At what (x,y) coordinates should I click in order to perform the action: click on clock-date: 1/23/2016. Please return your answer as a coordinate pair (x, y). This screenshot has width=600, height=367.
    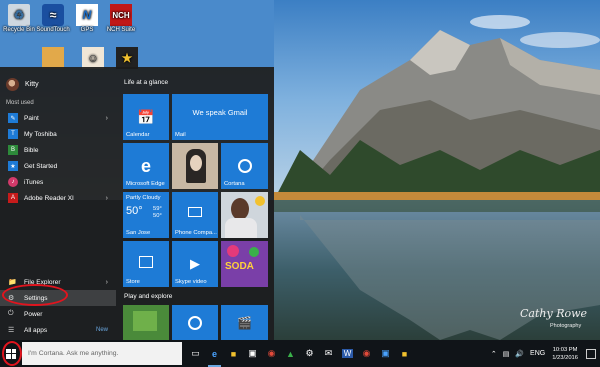
    Looking at the image, I should click on (565, 357).